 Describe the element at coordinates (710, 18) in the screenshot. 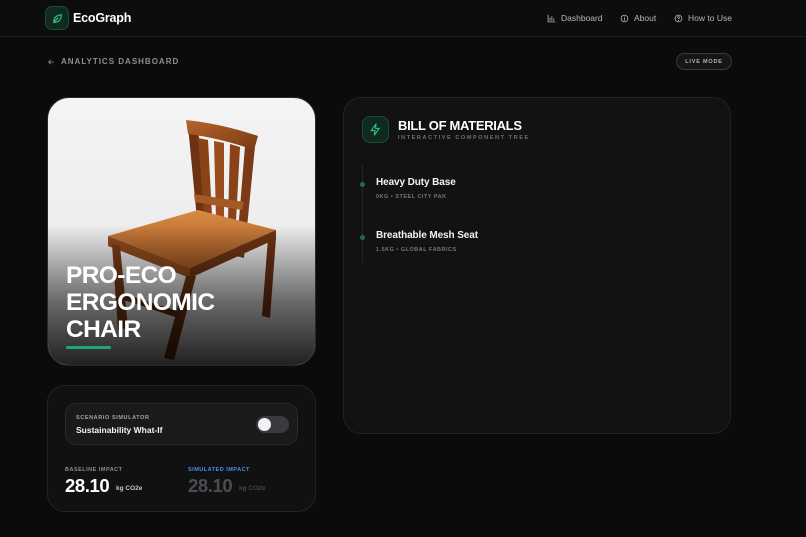

I see `nav-how-to-use-label: How to Use` at that location.